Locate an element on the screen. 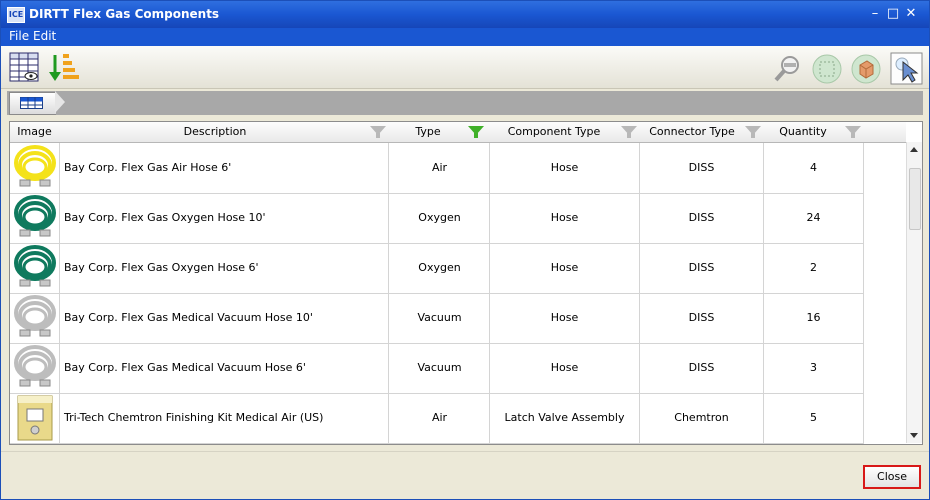 This screenshot has height=500, width=930. cell-quantity: 3 is located at coordinates (814, 368).